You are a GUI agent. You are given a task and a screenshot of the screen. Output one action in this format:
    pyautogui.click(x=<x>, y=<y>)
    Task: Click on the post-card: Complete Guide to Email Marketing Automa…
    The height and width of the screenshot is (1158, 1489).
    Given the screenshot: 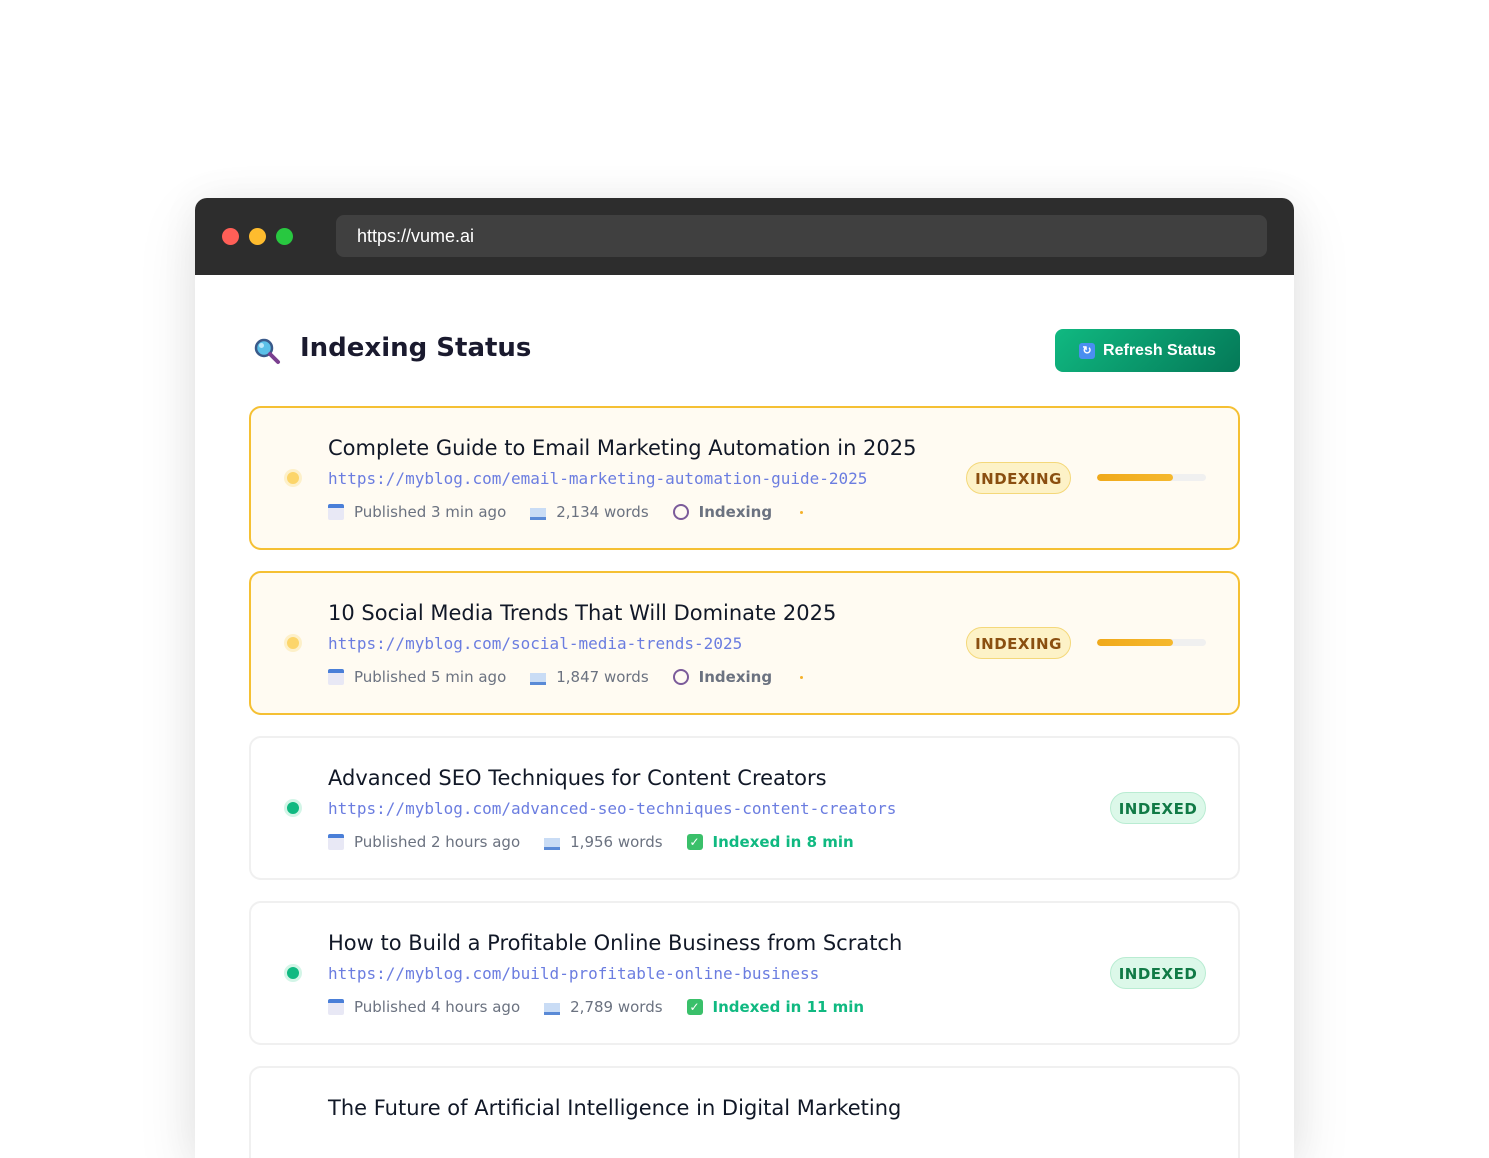 What is the action you would take?
    pyautogui.click(x=744, y=478)
    